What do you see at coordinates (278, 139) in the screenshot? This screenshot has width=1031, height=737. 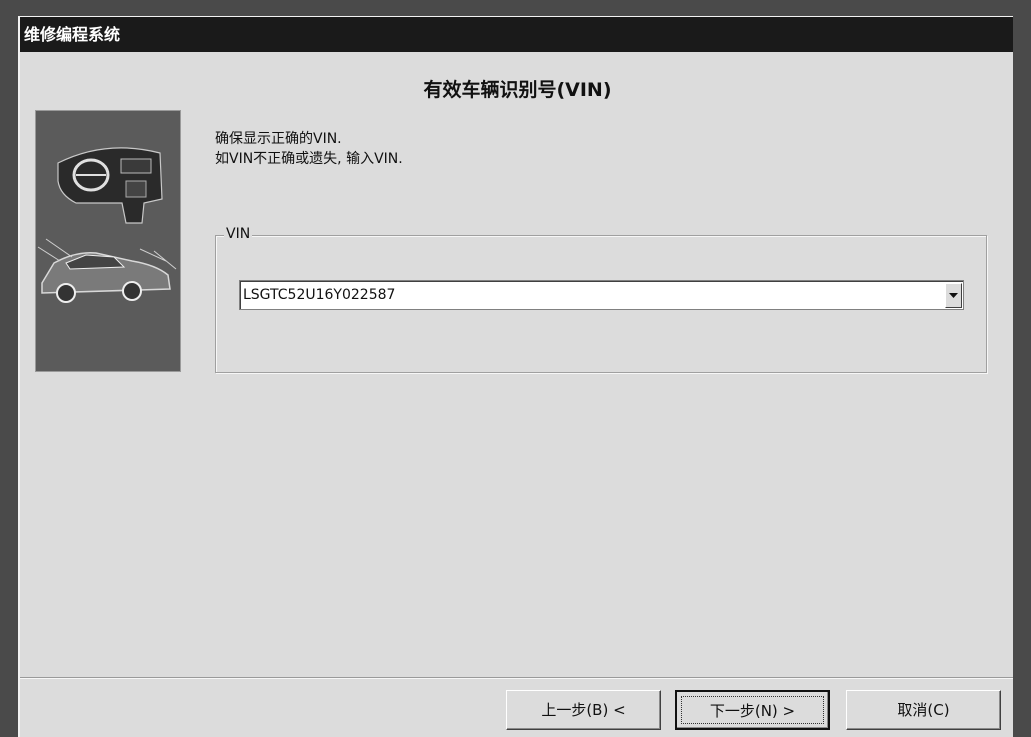 I see `instruction-line: 确保显示正确的VIN.` at bounding box center [278, 139].